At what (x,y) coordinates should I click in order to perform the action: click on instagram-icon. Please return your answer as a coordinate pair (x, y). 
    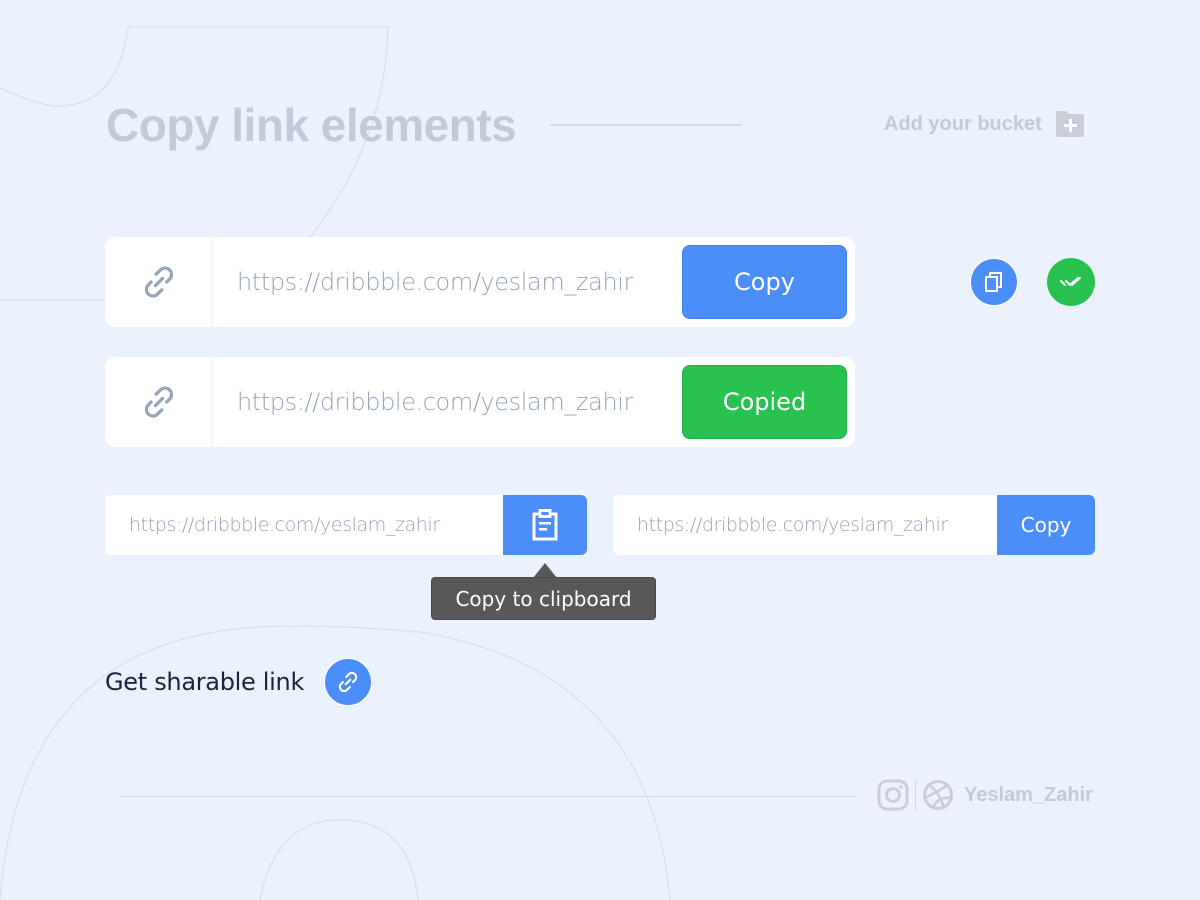
    Looking at the image, I should click on (893, 795).